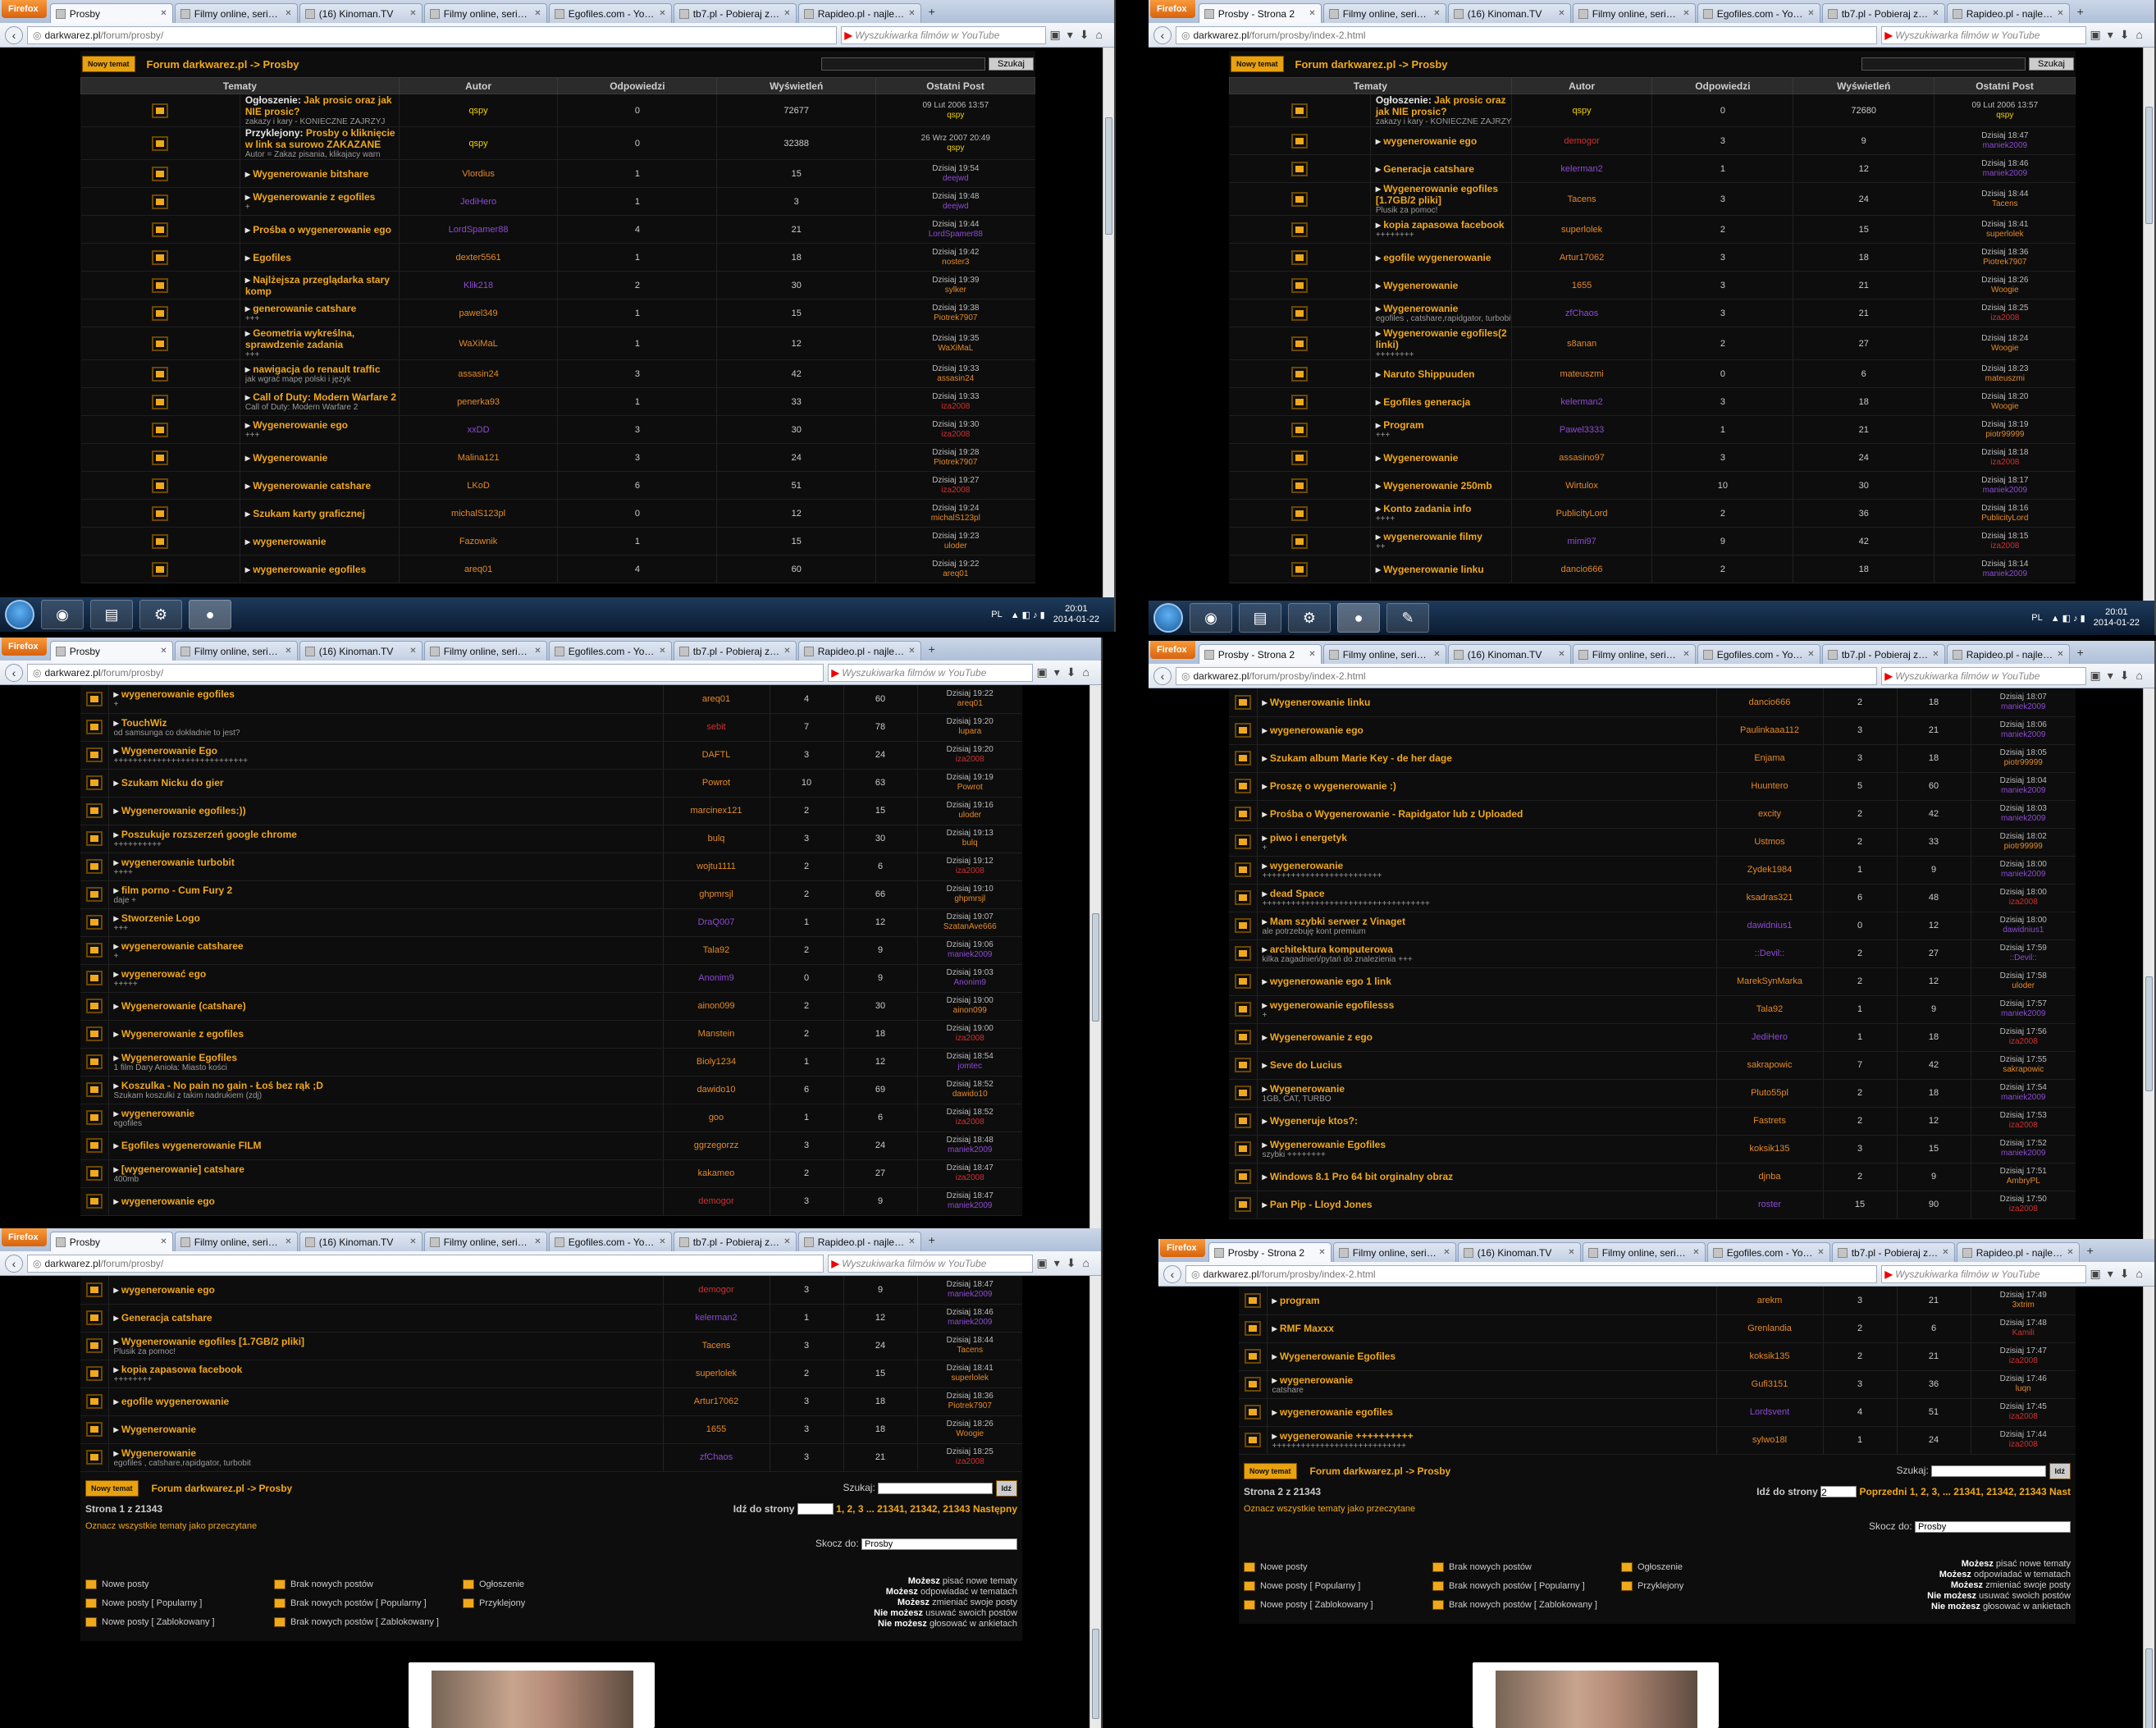 The image size is (2156, 1728). What do you see at coordinates (172, 1401) in the screenshot?
I see `topic-title: ▸ egofile wygenerowanie` at bounding box center [172, 1401].